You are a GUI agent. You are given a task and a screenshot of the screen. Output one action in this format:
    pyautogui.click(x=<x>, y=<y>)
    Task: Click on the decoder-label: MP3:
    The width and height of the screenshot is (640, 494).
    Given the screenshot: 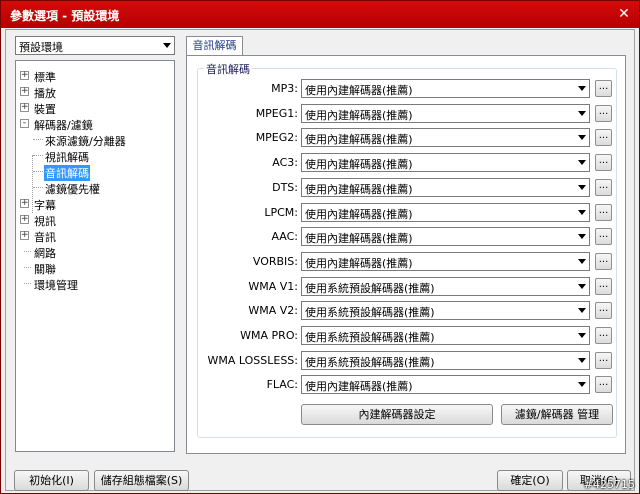 What is the action you would take?
    pyautogui.click(x=284, y=88)
    